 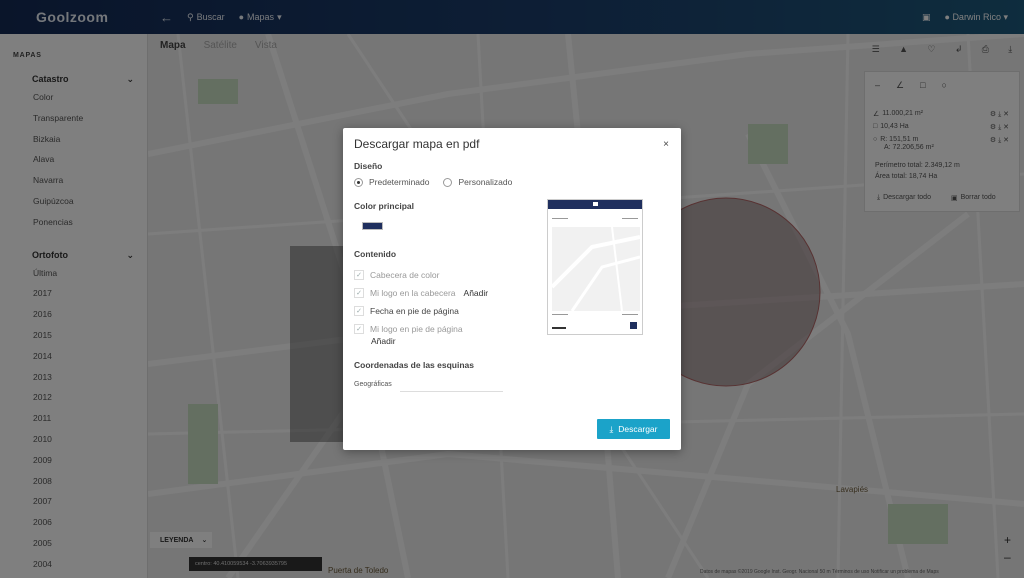 What do you see at coordinates (477, 182) in the screenshot?
I see `radio-custom: Personalizado` at bounding box center [477, 182].